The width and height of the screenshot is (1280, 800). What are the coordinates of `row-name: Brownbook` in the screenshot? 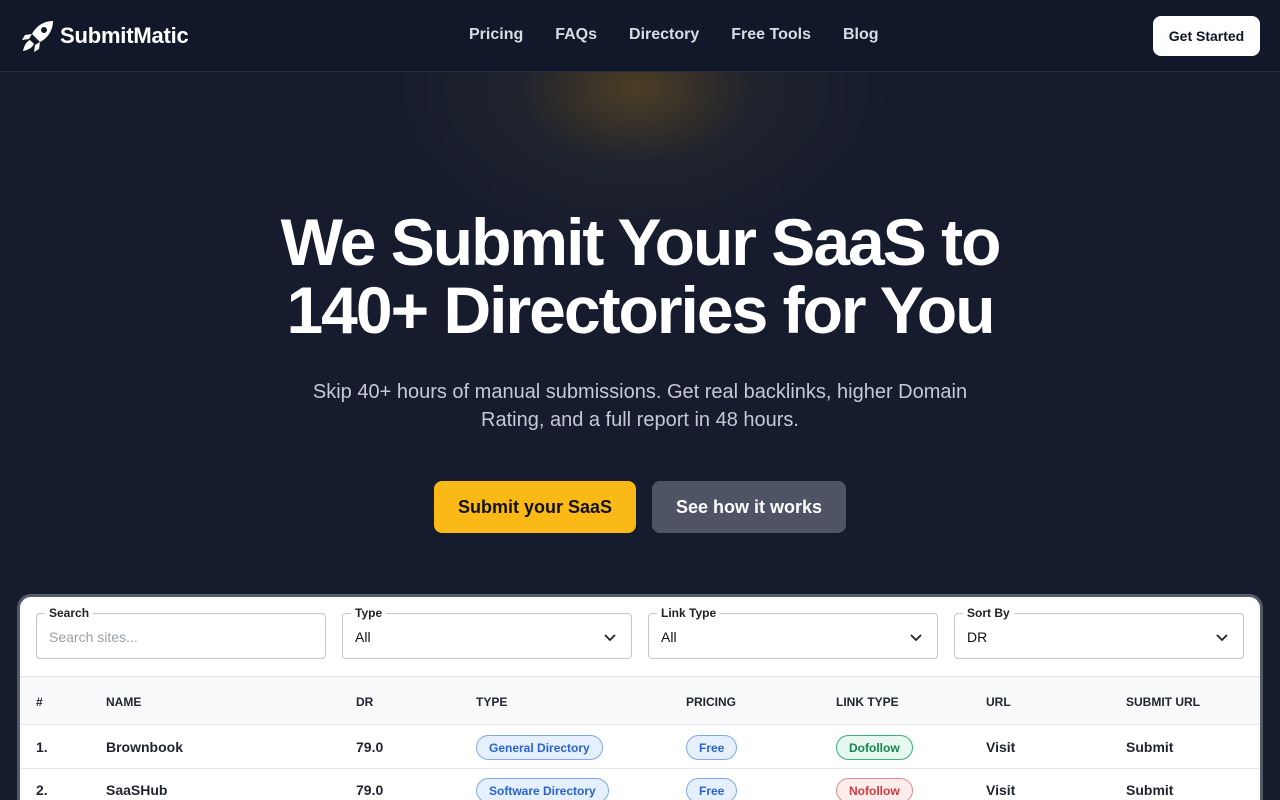 It's located at (144, 747).